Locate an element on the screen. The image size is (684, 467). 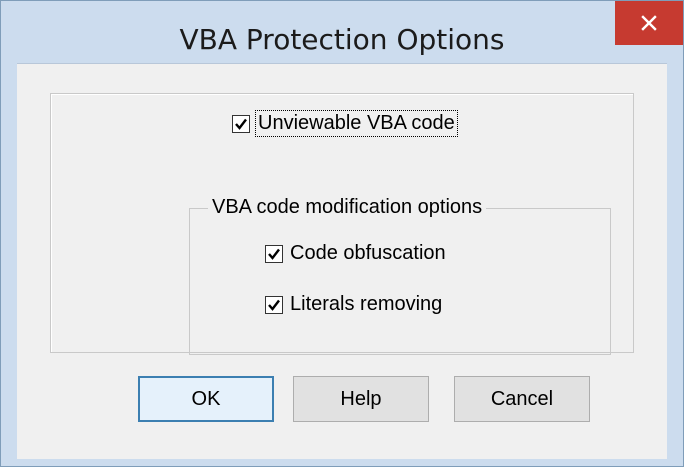
literals-removing-checkbox: Literals removing is located at coordinates (353, 304).